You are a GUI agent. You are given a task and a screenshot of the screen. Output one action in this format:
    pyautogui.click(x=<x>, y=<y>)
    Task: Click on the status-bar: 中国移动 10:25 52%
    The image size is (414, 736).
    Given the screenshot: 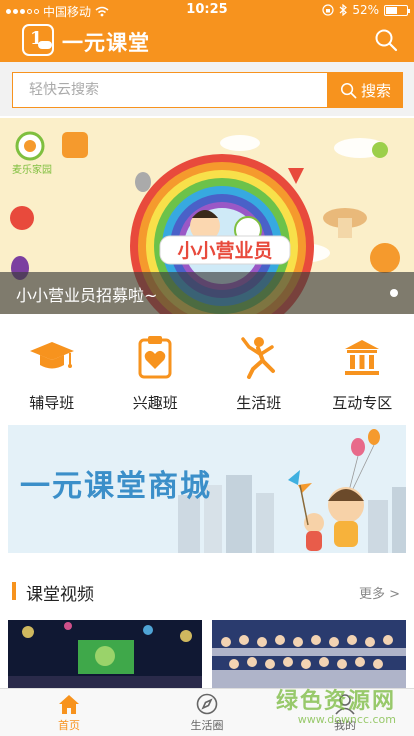 What is the action you would take?
    pyautogui.click(x=207, y=10)
    